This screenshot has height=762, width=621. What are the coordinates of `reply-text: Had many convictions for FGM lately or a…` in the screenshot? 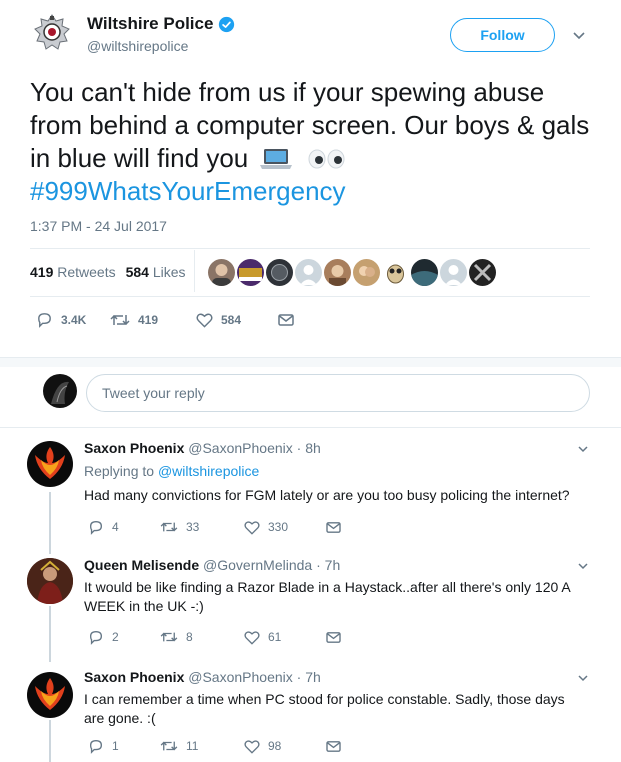 It's located at (327, 495).